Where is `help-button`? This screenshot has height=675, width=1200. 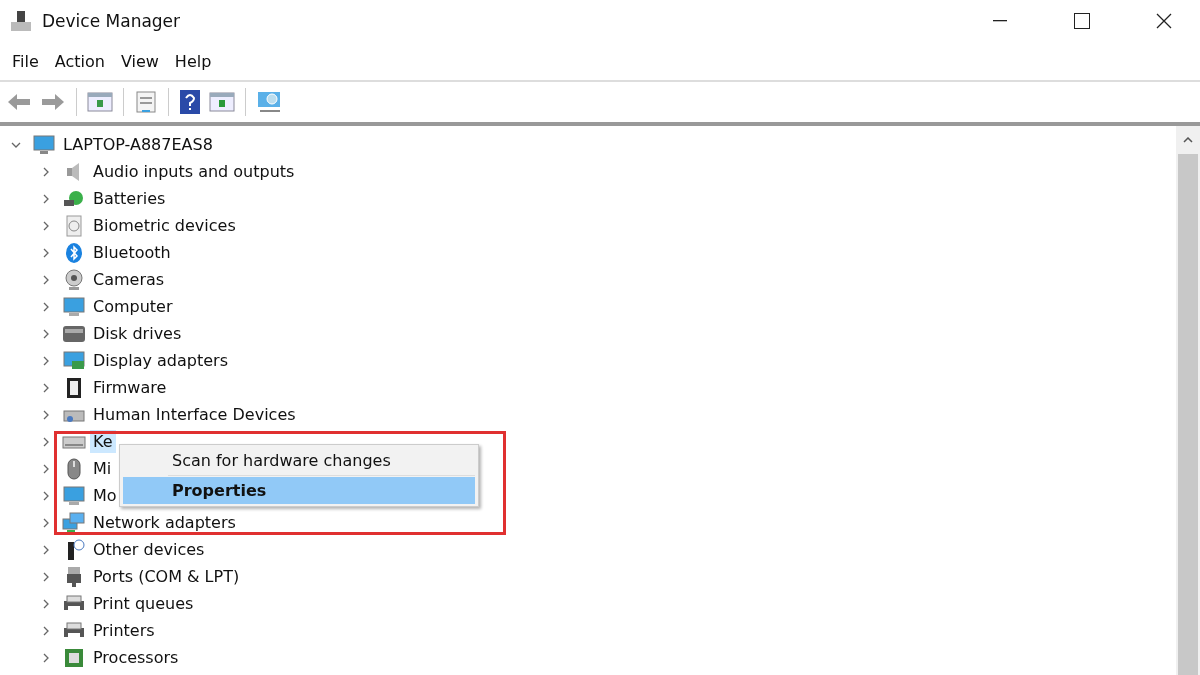
help-button is located at coordinates (190, 102).